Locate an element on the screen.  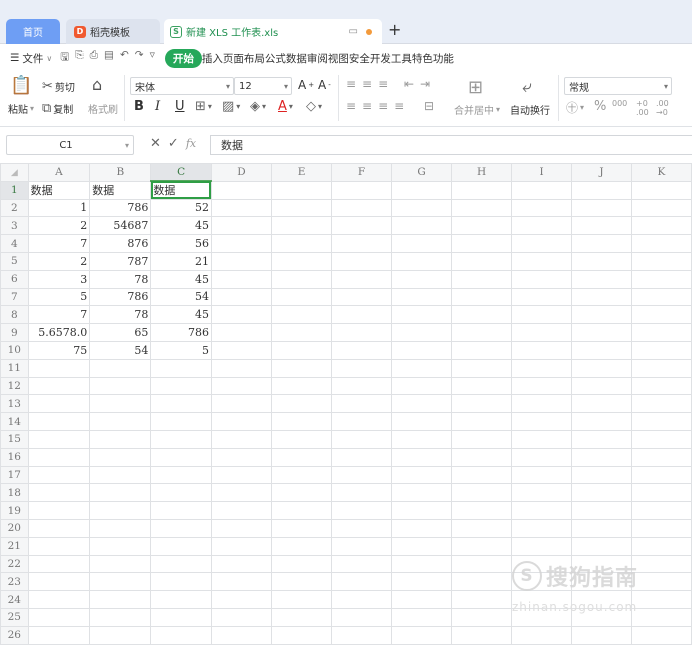
cell-F16 is located at coordinates (362, 457).